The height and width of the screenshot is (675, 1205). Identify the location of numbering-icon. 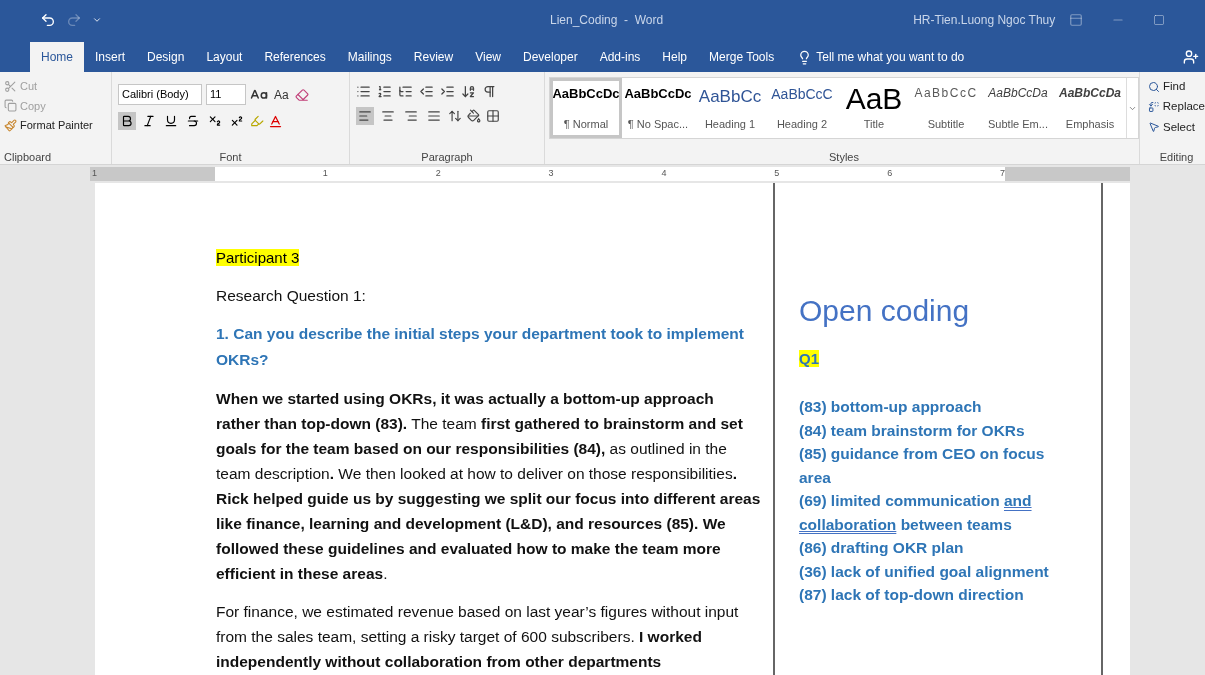
(384, 91).